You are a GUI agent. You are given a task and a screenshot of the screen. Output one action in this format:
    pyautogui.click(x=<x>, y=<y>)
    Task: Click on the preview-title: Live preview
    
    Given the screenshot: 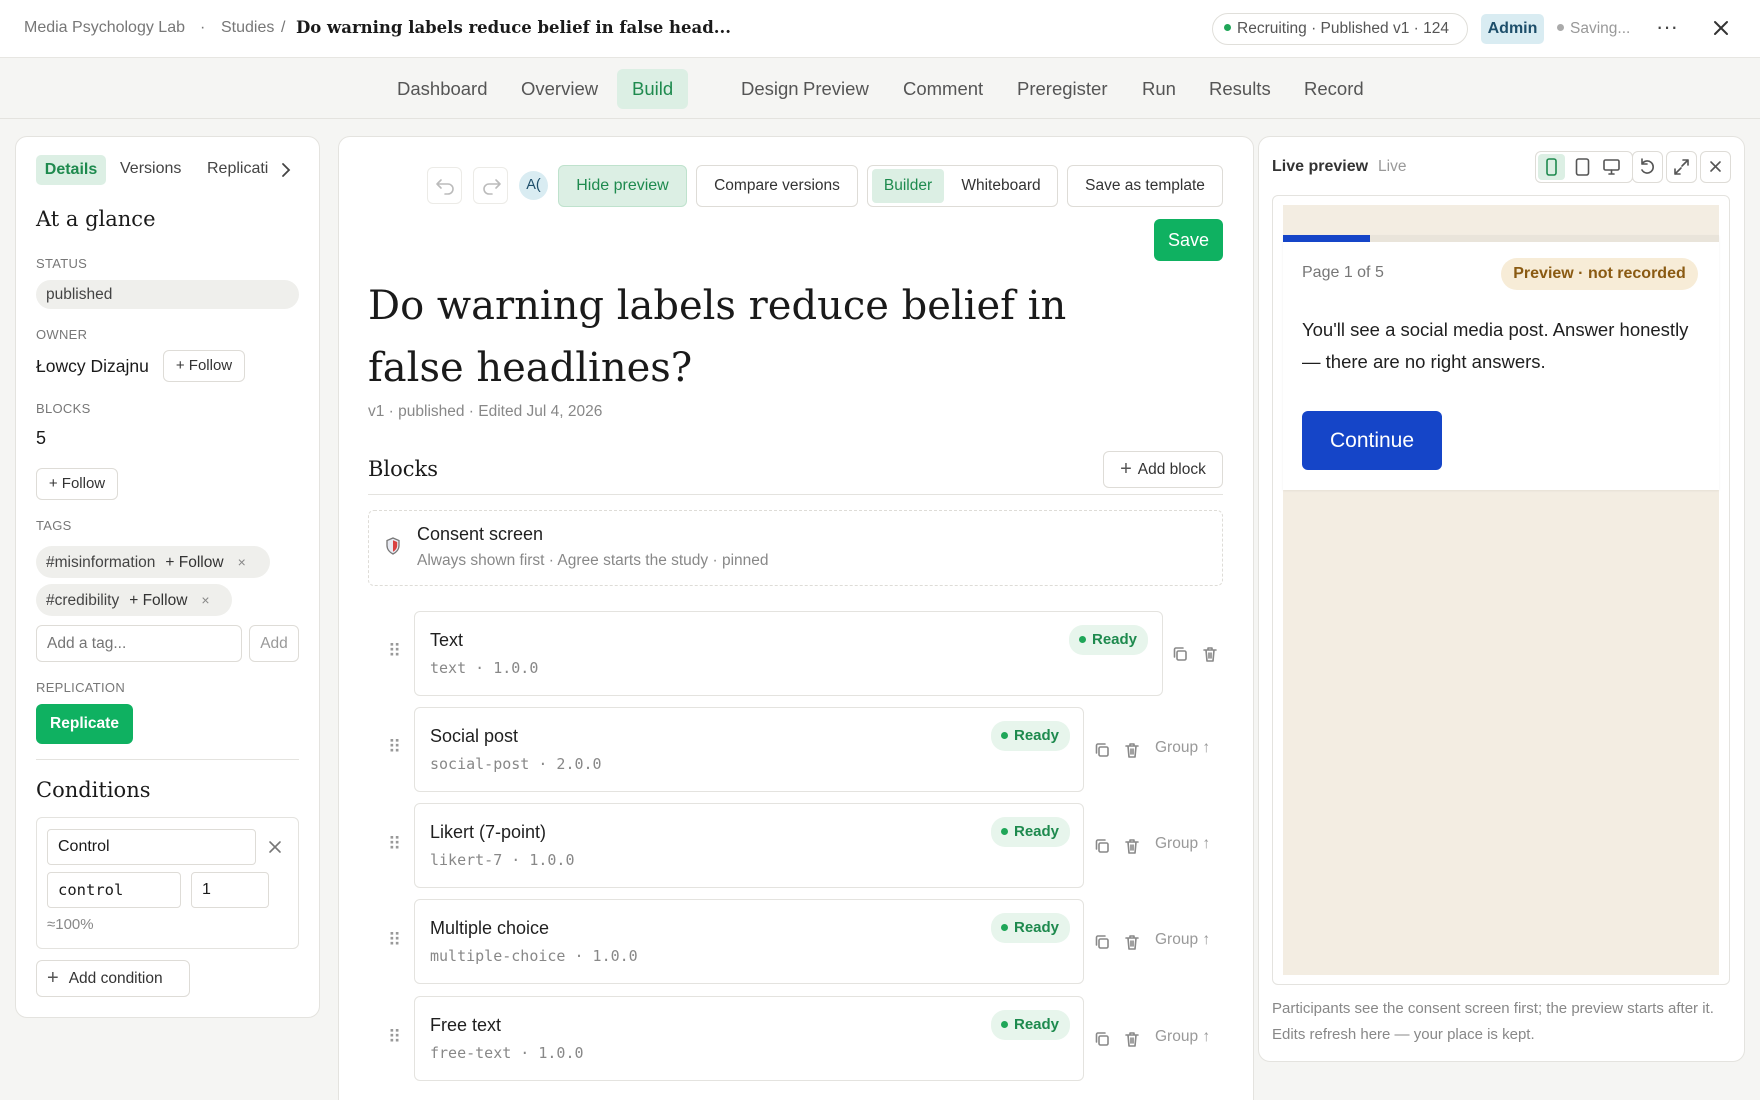 What is the action you would take?
    pyautogui.click(x=1320, y=166)
    